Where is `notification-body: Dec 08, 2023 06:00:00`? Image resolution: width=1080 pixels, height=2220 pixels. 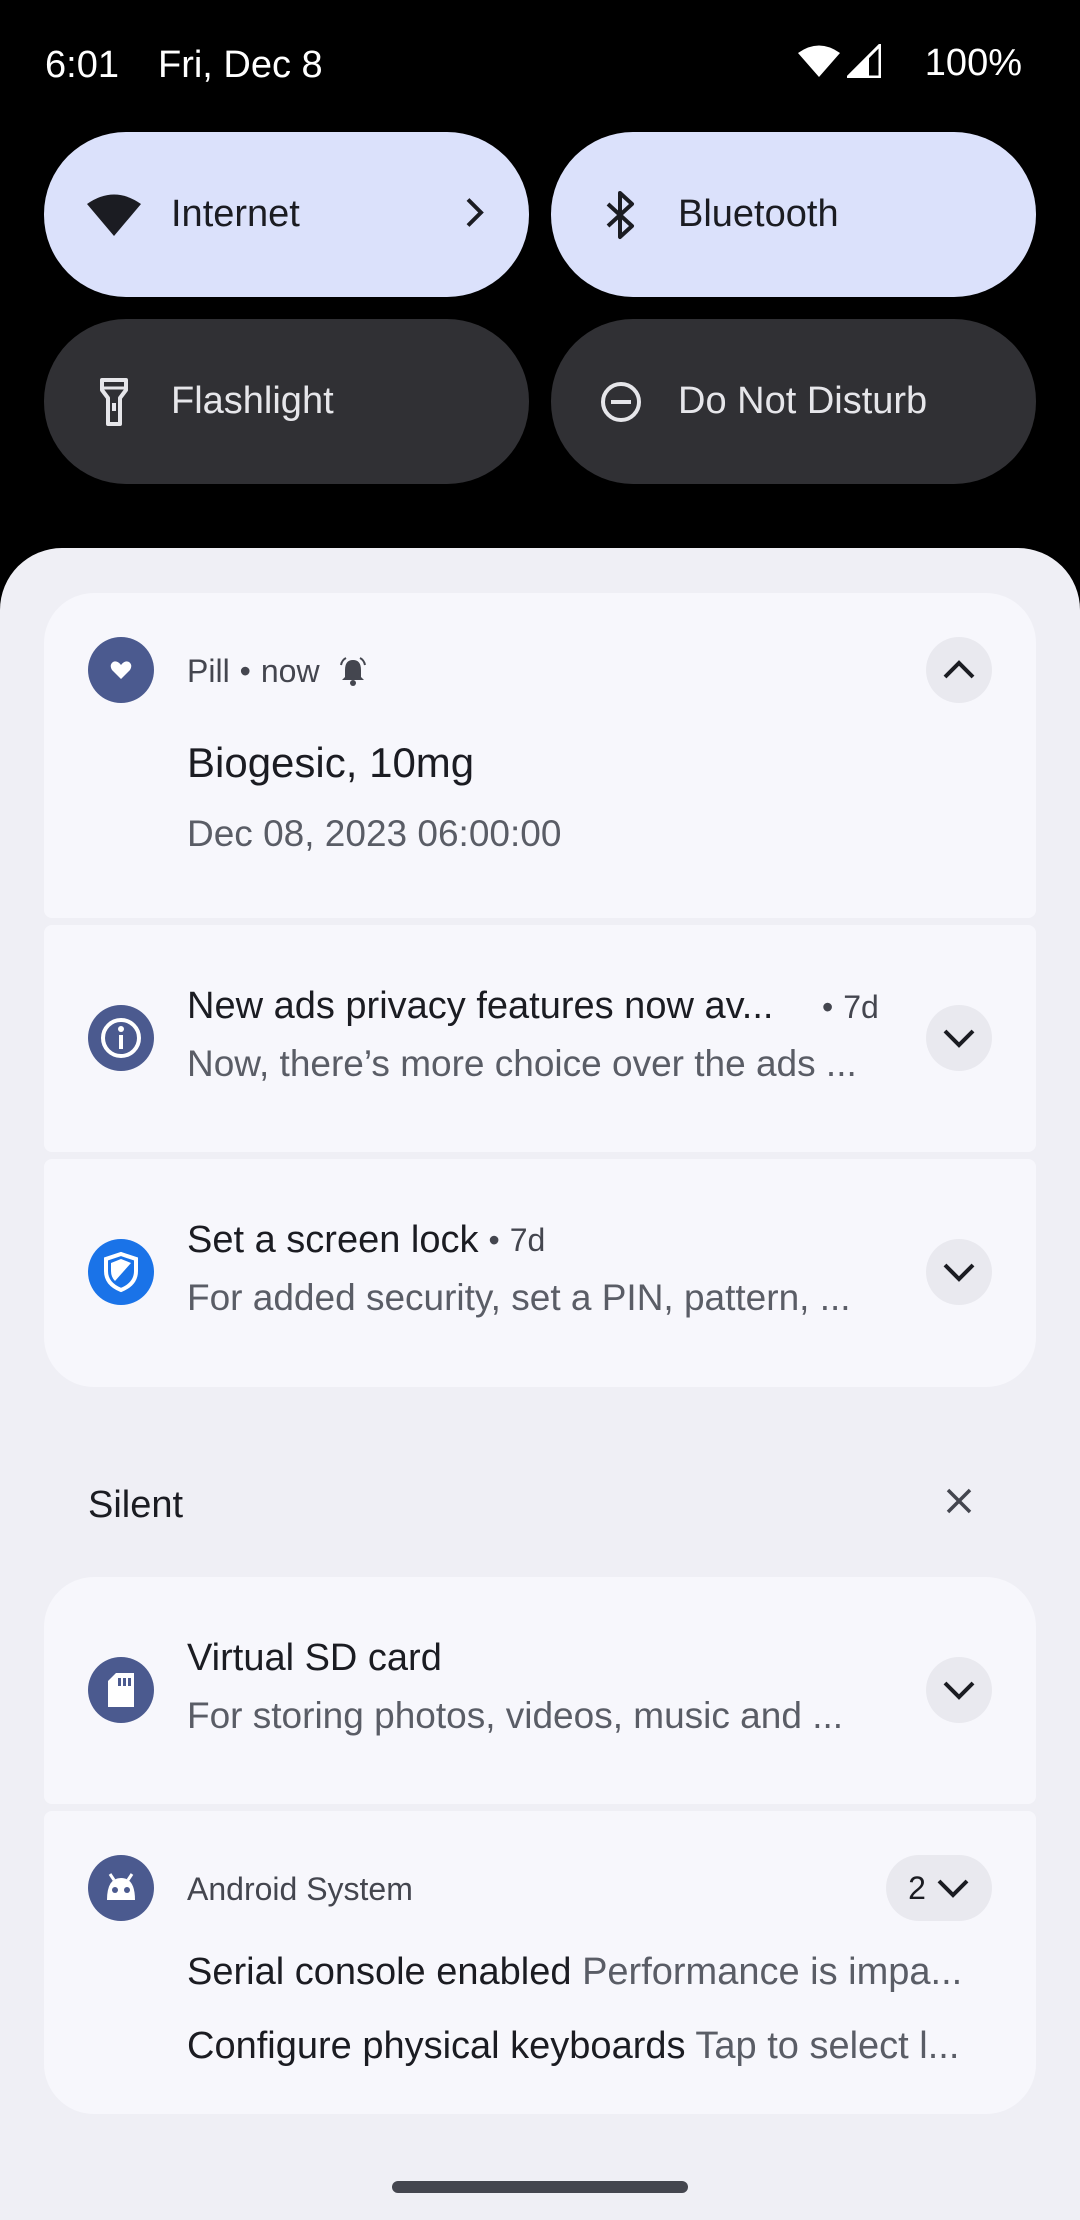 notification-body: Dec 08, 2023 06:00:00 is located at coordinates (374, 833).